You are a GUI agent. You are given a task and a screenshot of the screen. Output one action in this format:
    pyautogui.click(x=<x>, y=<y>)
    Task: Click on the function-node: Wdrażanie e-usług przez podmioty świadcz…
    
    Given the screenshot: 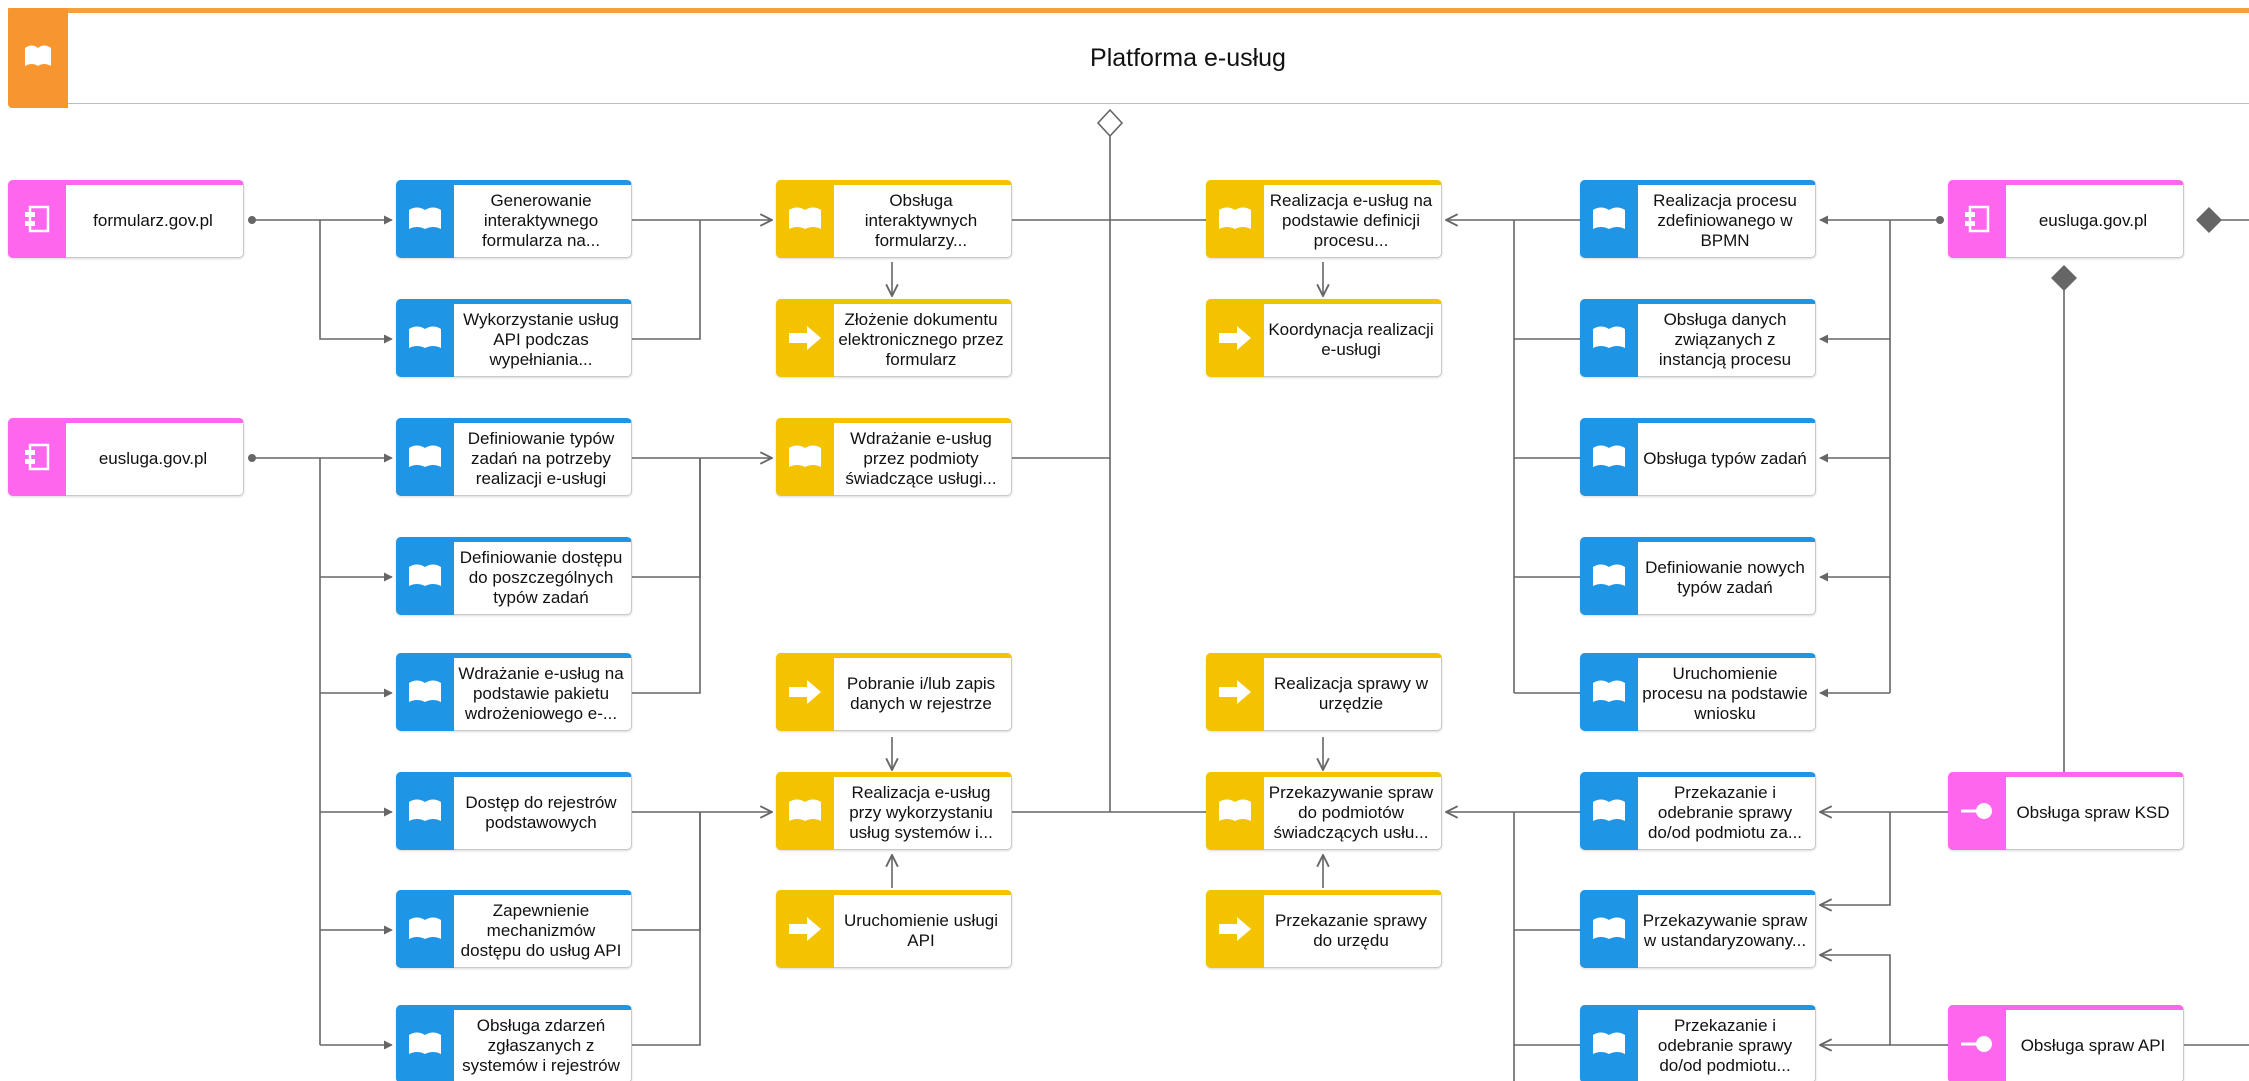 What is the action you would take?
    pyautogui.click(x=894, y=457)
    